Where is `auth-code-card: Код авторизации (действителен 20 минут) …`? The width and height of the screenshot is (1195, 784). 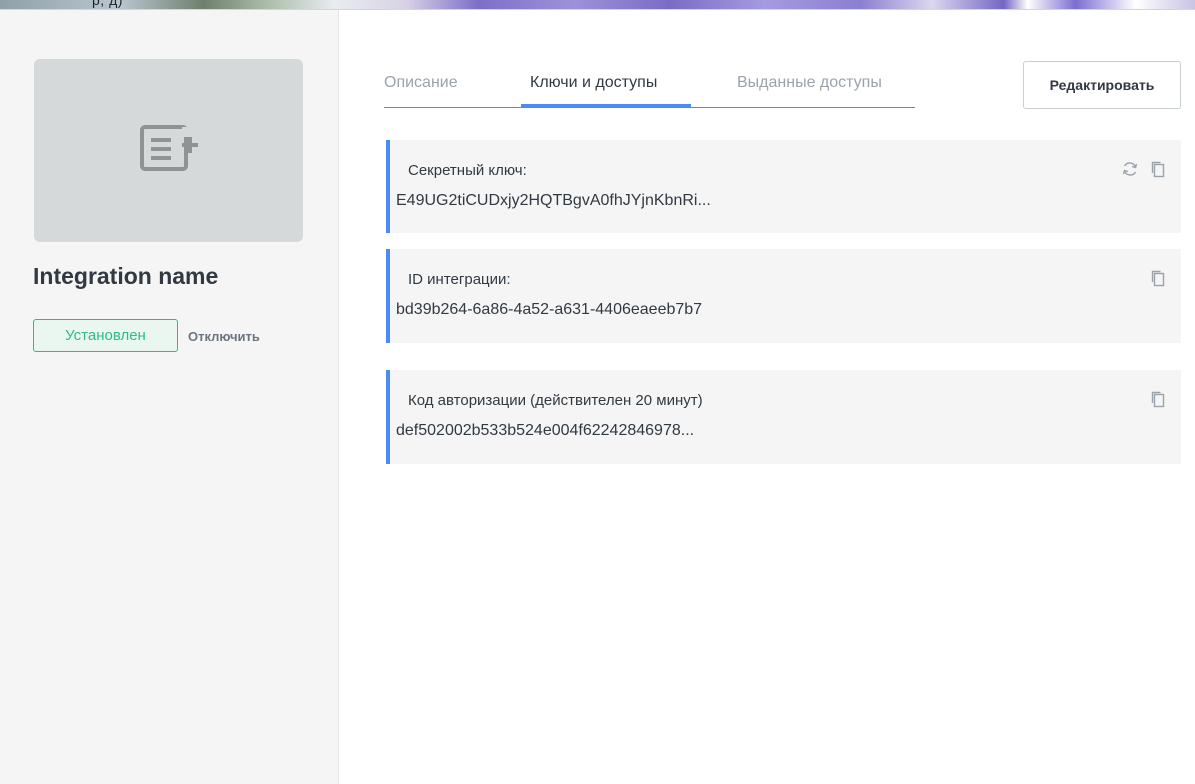 auth-code-card: Код авторизации (действителен 20 минут) … is located at coordinates (783, 417).